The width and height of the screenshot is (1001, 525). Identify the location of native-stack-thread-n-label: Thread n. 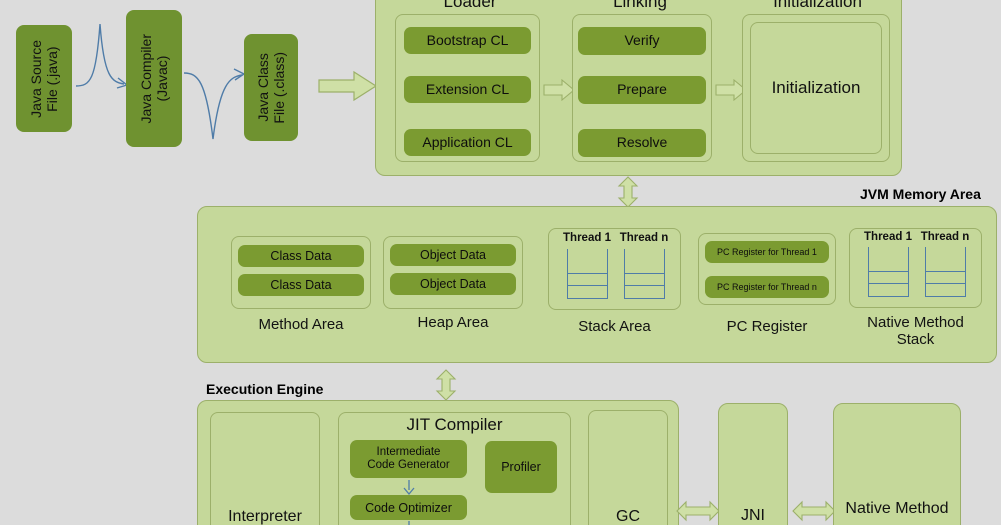
(945, 237).